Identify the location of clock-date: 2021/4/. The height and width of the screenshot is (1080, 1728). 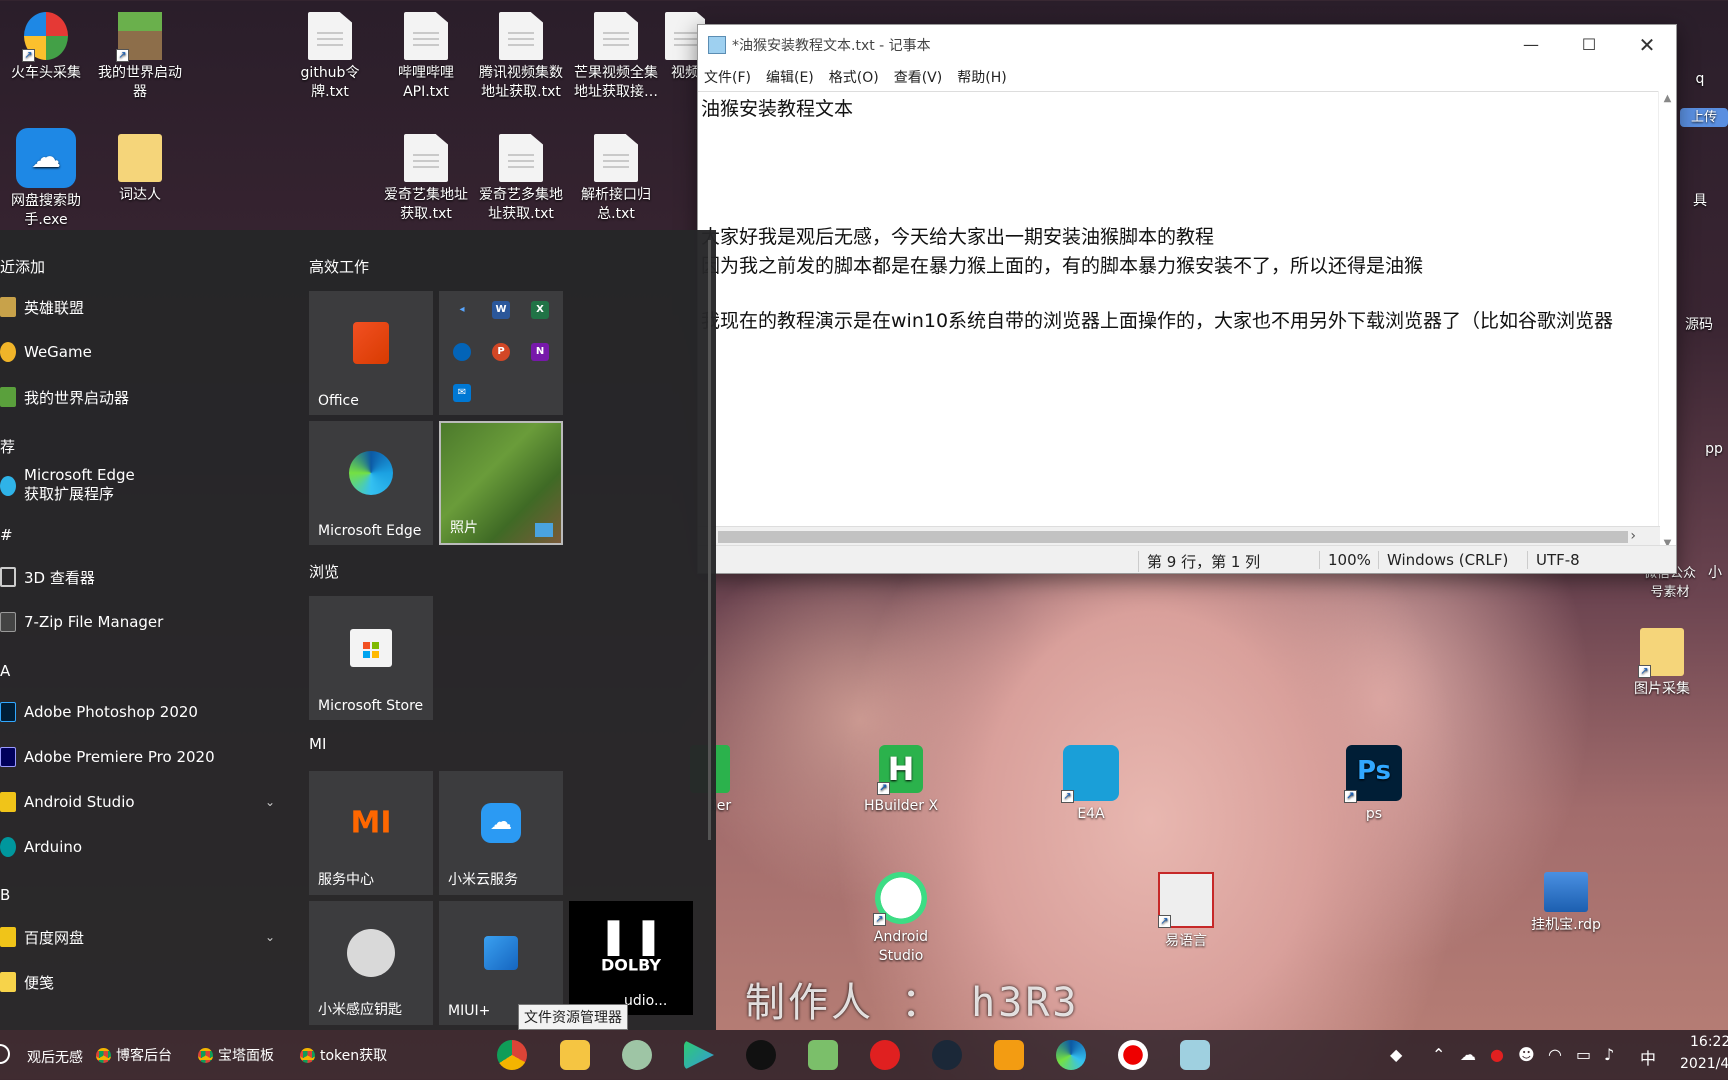
(1704, 1064).